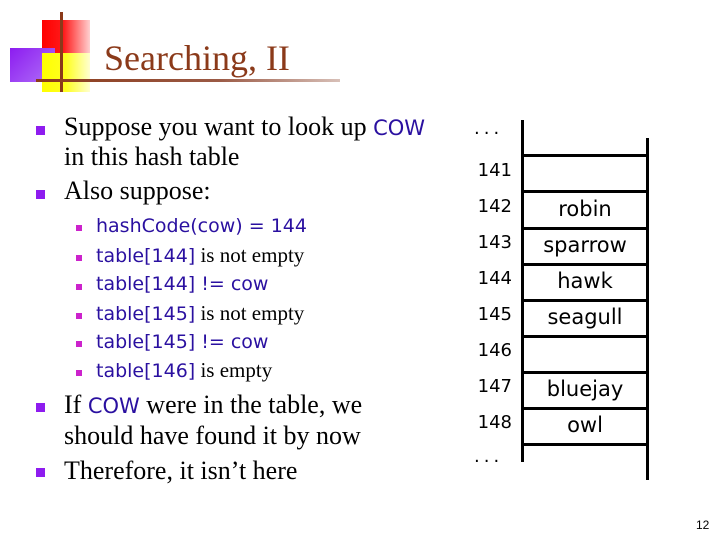 The height and width of the screenshot is (540, 720). What do you see at coordinates (152, 156) in the screenshot?
I see `bullet-1-line-2: in this hash table` at bounding box center [152, 156].